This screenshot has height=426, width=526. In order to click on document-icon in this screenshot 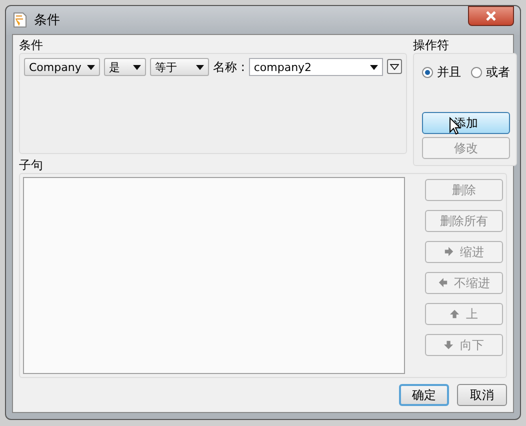, I will do `click(20, 20)`.